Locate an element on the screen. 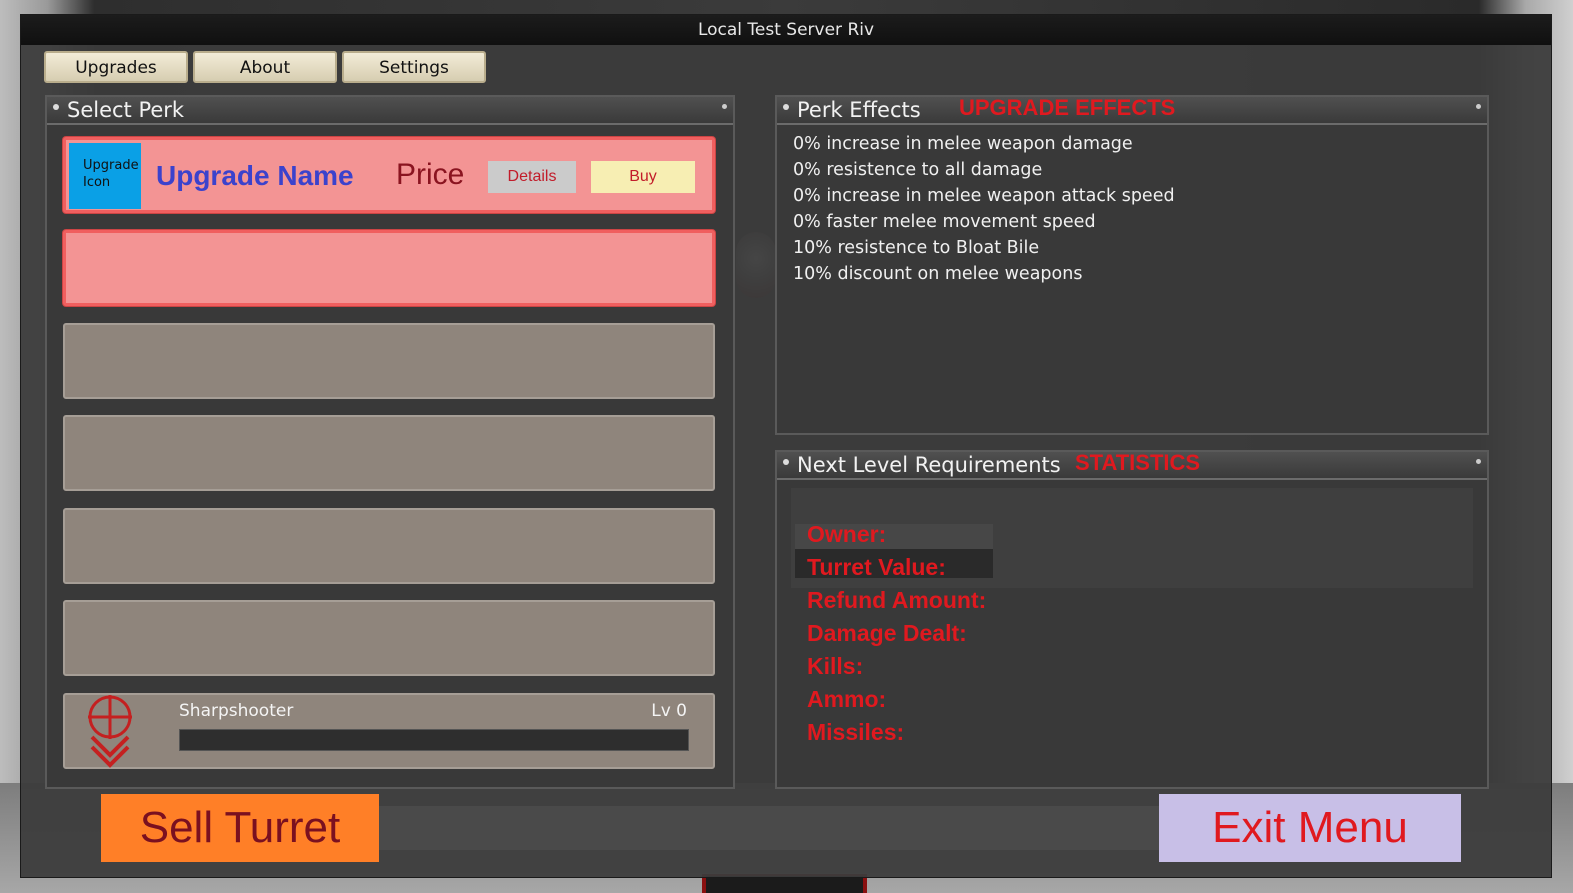 This screenshot has width=1573, height=893. effect-line: 0% increase in melee weapon attack speed is located at coordinates (984, 196).